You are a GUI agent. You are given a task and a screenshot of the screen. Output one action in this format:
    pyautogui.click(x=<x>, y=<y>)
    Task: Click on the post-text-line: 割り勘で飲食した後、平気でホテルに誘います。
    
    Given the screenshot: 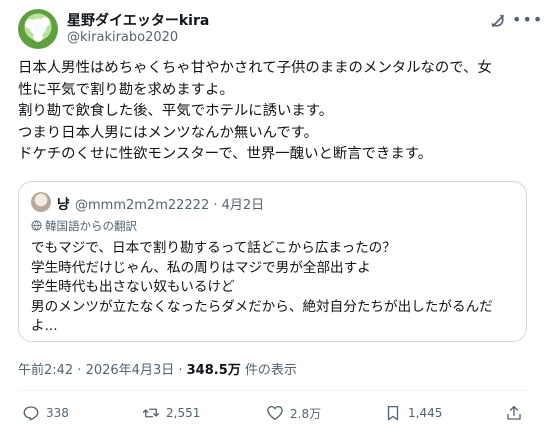 What is the action you would take?
    pyautogui.click(x=176, y=111)
    